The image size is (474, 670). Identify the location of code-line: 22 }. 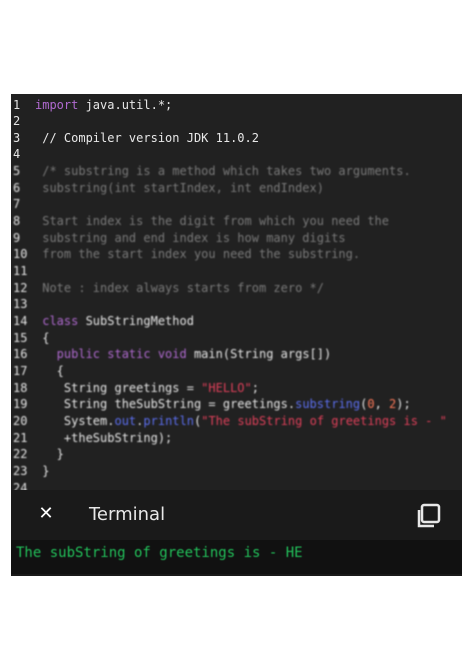
(236, 454).